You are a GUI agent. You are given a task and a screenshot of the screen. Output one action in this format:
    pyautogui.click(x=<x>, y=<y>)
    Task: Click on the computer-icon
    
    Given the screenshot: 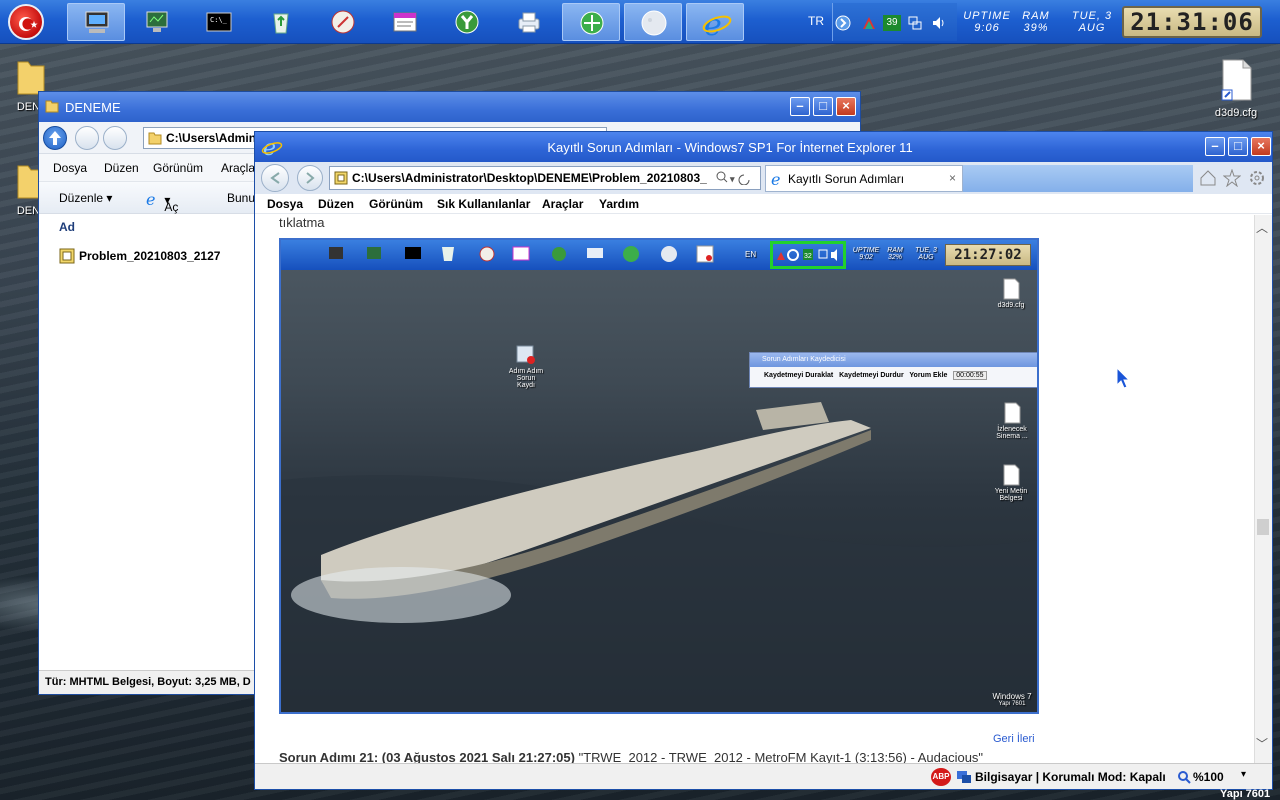 What is the action you would take?
    pyautogui.click(x=97, y=22)
    